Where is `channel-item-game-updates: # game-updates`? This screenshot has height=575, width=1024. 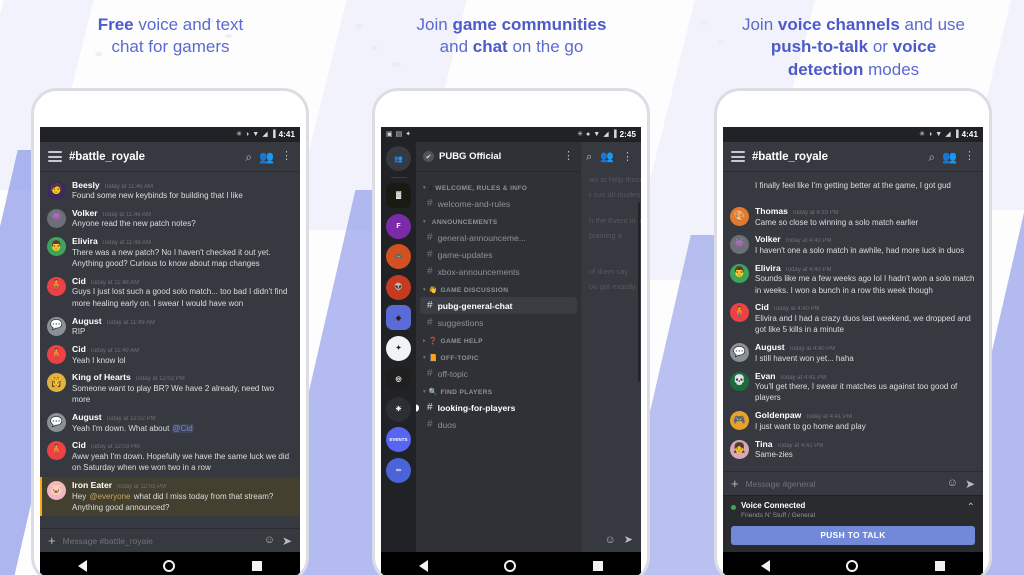
channel-item-game-updates: # game-updates is located at coordinates (498, 254).